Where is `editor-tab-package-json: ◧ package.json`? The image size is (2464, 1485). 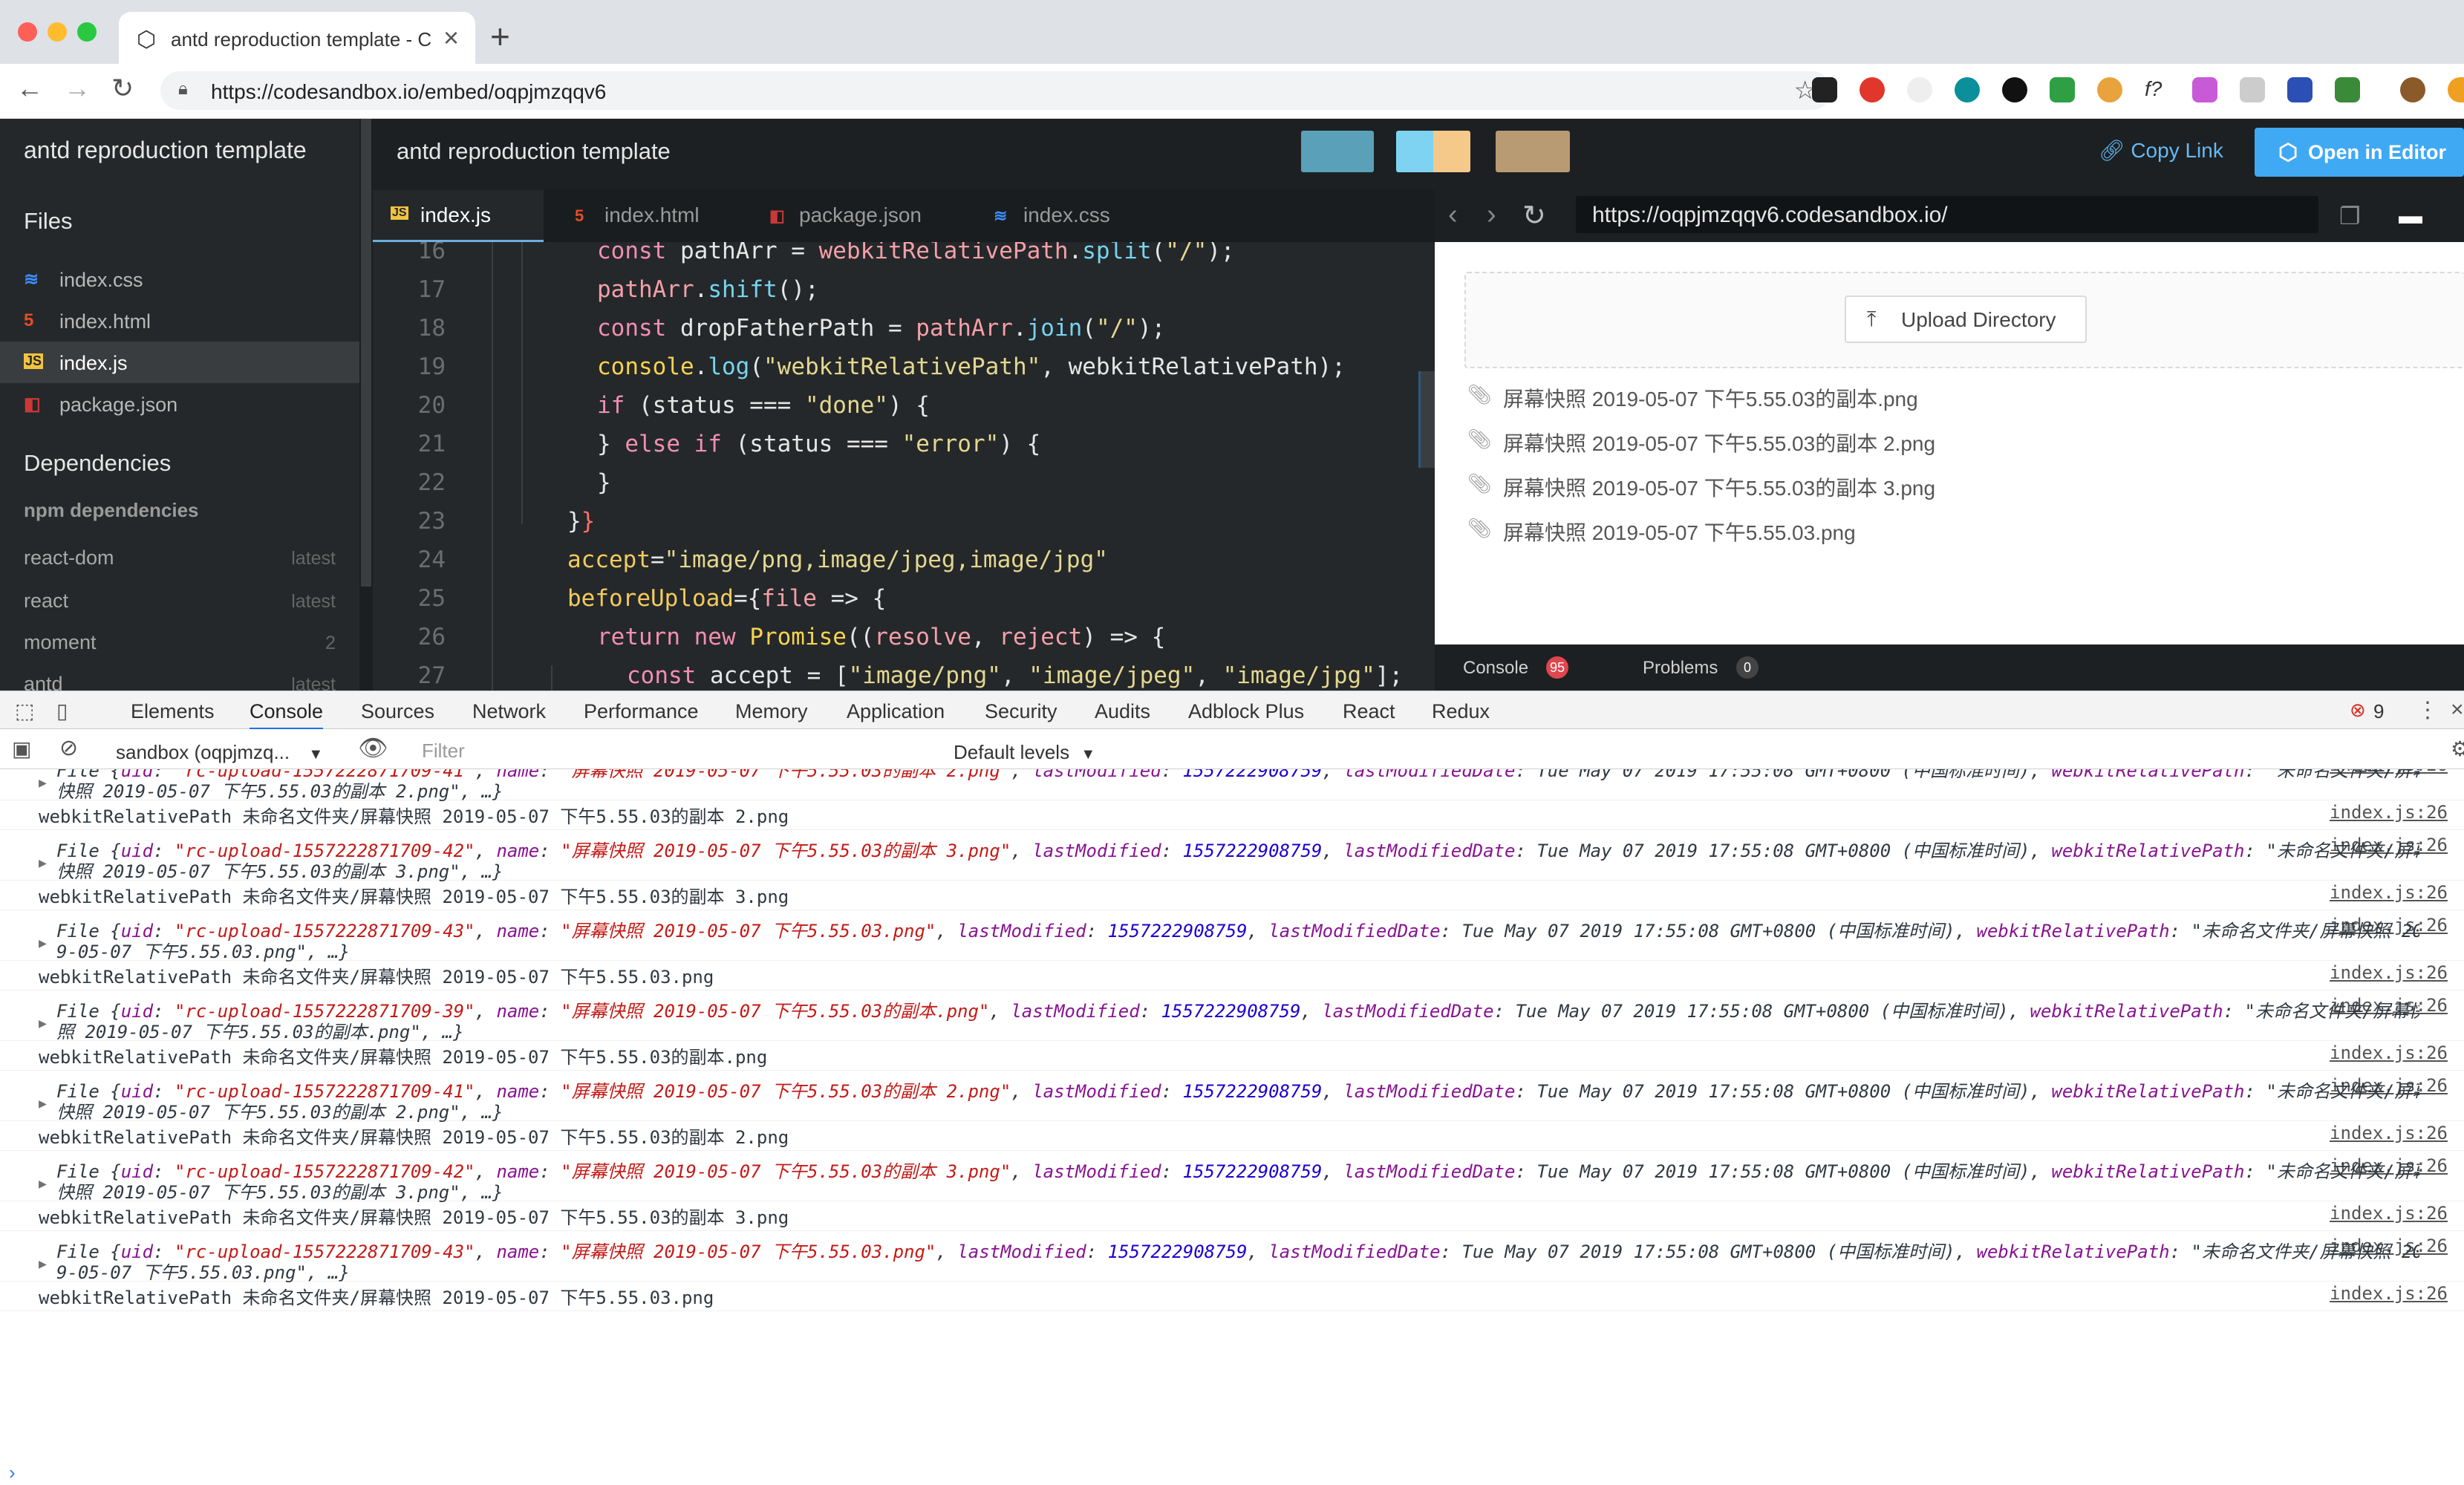 editor-tab-package-json: ◧ package.json is located at coordinates (860, 216).